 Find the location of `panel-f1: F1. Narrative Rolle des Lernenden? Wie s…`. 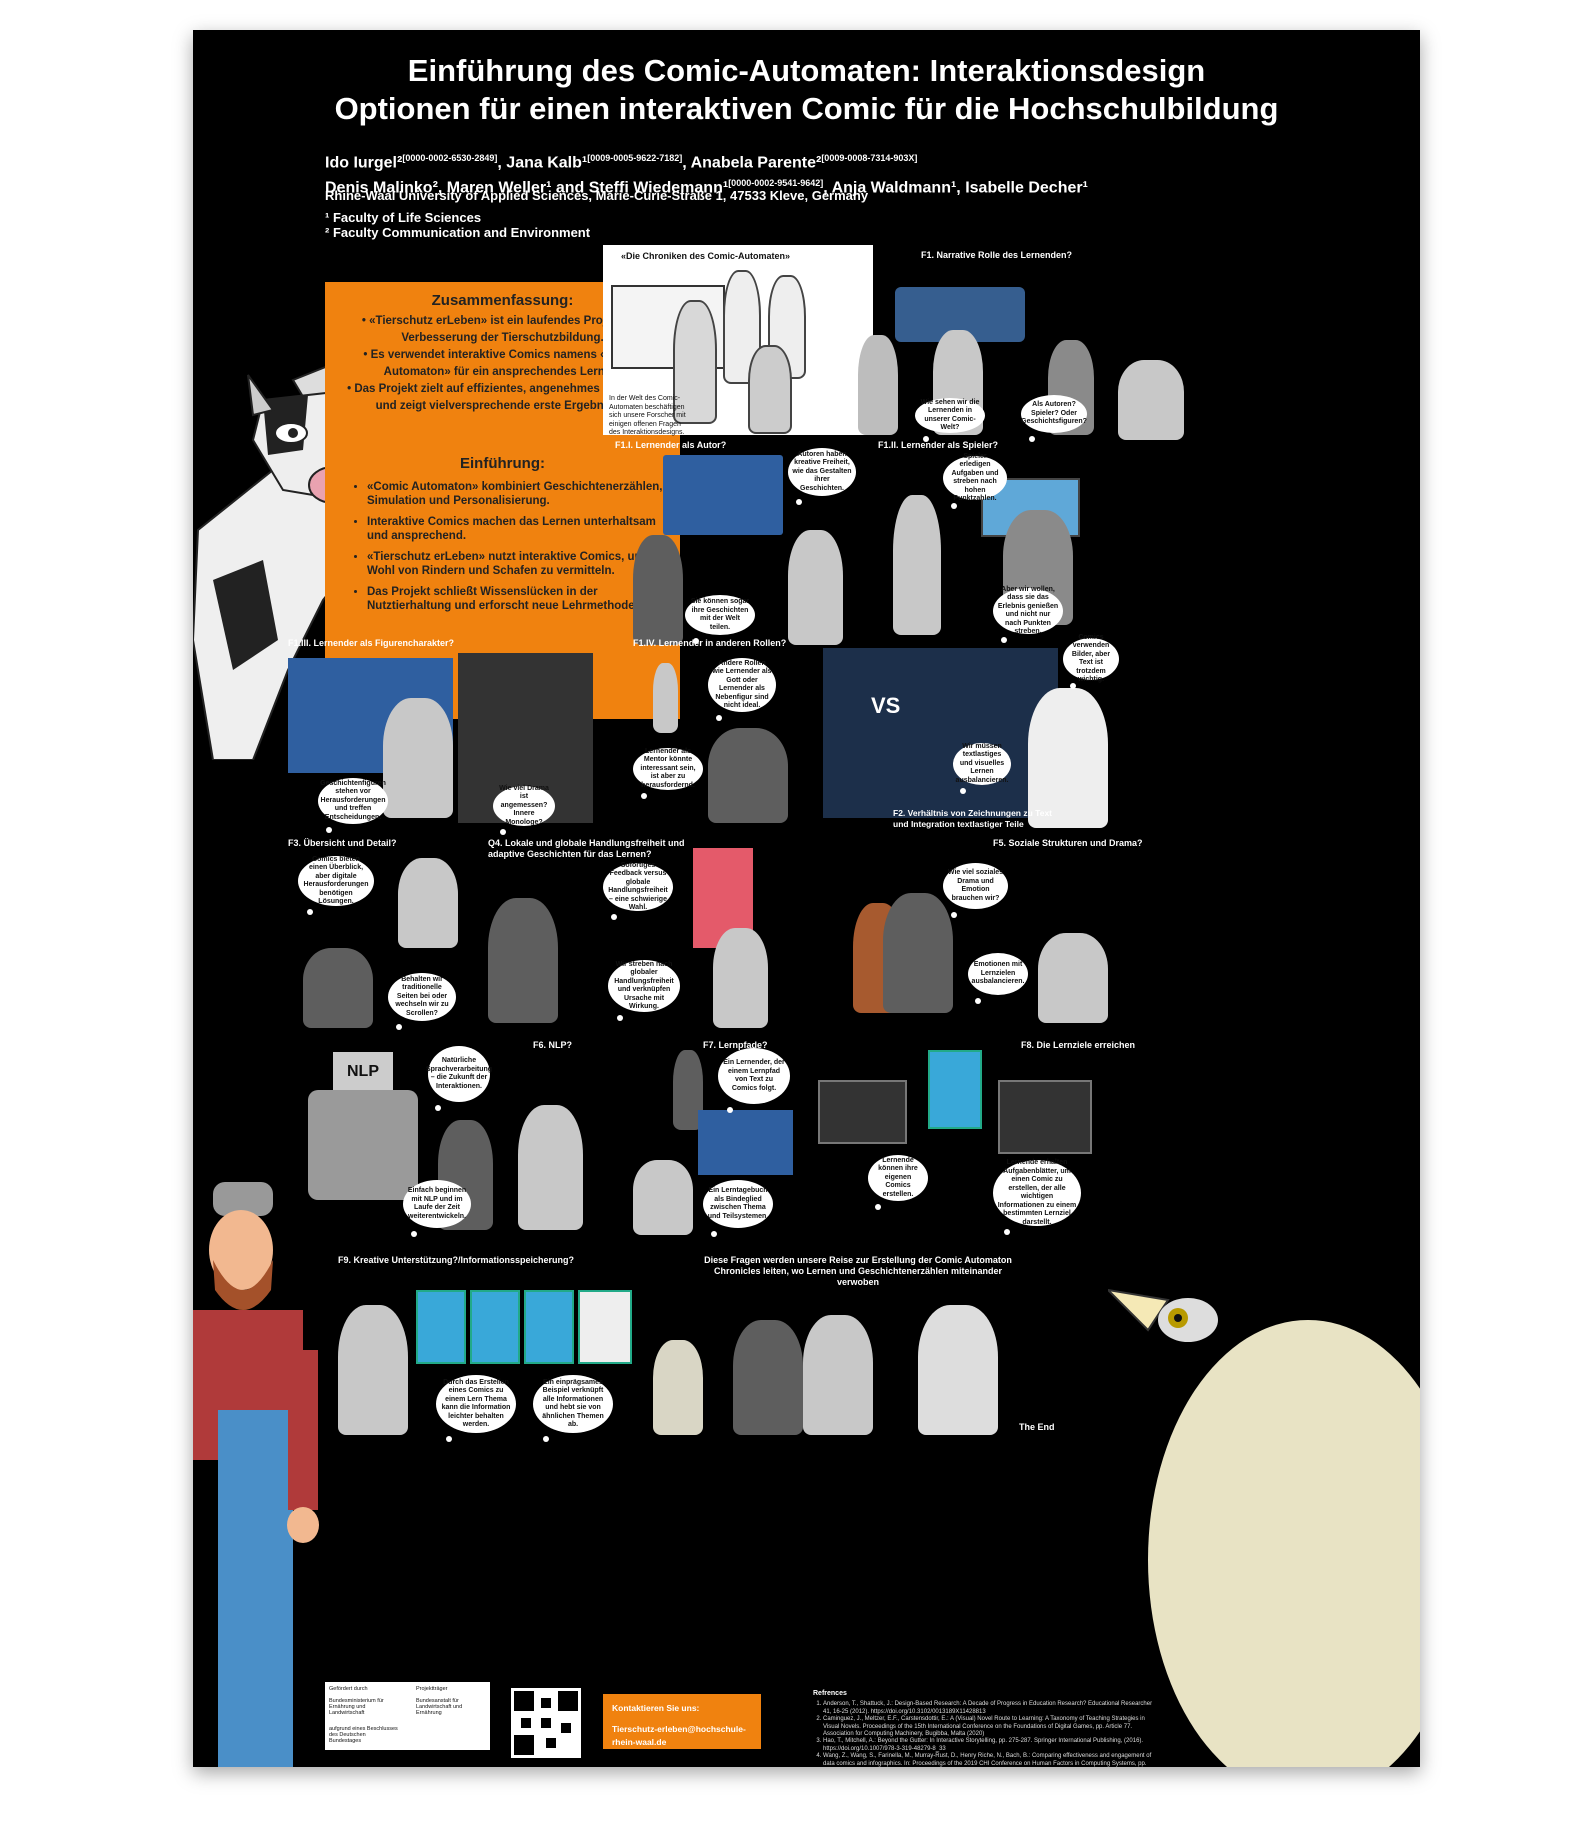

panel-f1: F1. Narrative Rolle des Lernenden? Wie s… is located at coordinates (1078, 343).